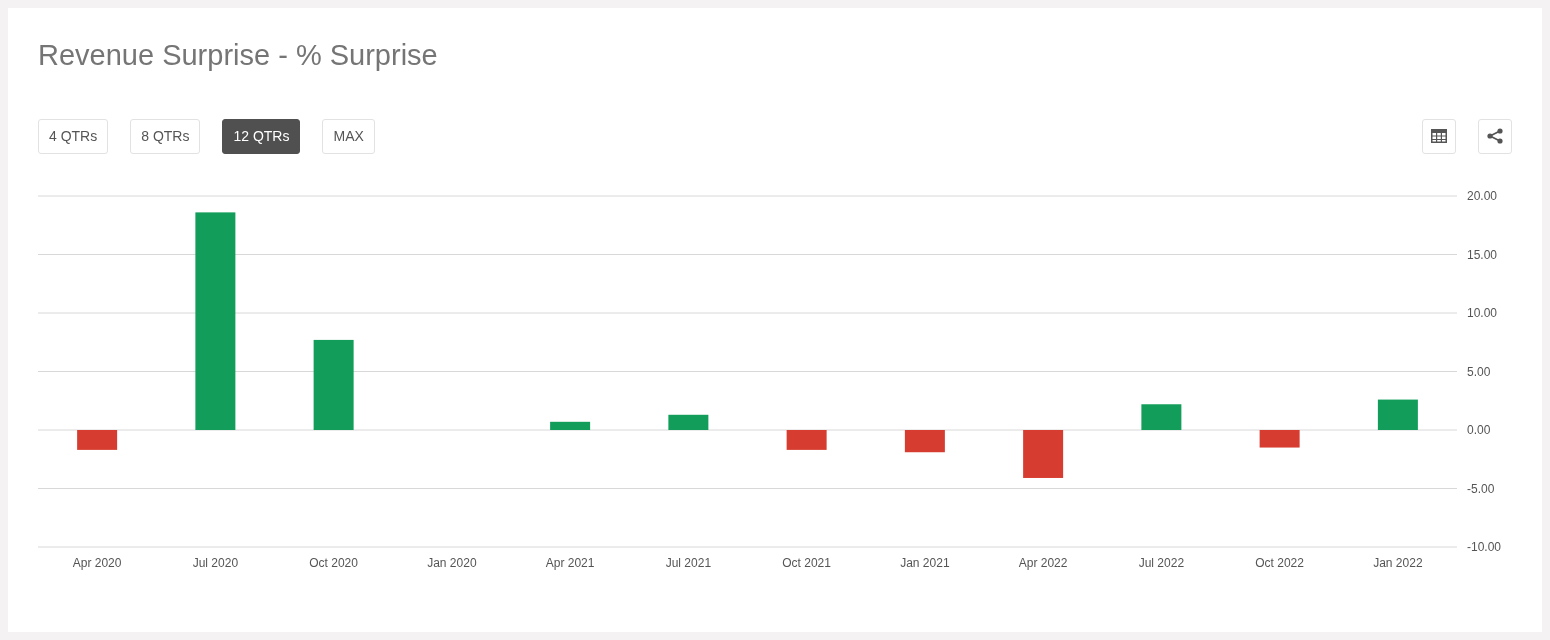 The height and width of the screenshot is (640, 1550). I want to click on share-button, so click(1495, 136).